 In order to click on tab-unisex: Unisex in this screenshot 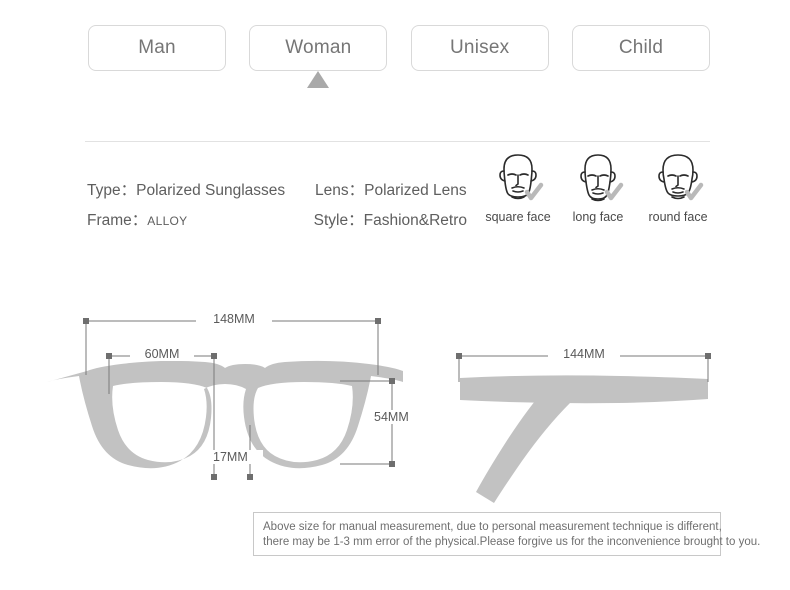, I will do `click(479, 48)`.